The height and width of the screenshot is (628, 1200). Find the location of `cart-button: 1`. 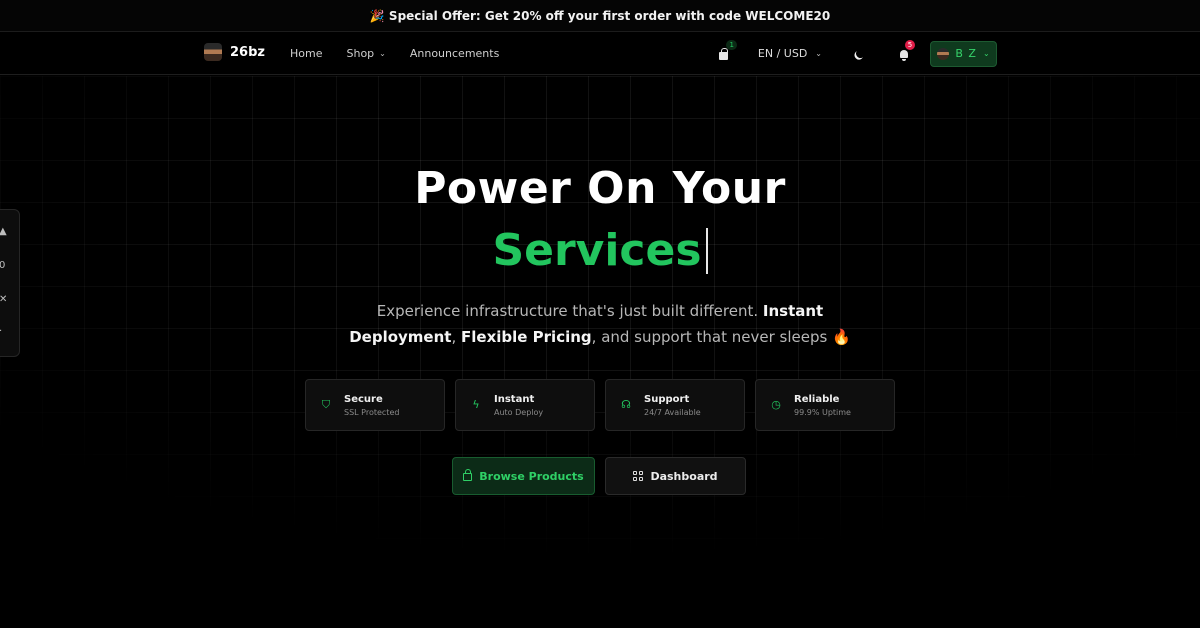

cart-button: 1 is located at coordinates (726, 50).